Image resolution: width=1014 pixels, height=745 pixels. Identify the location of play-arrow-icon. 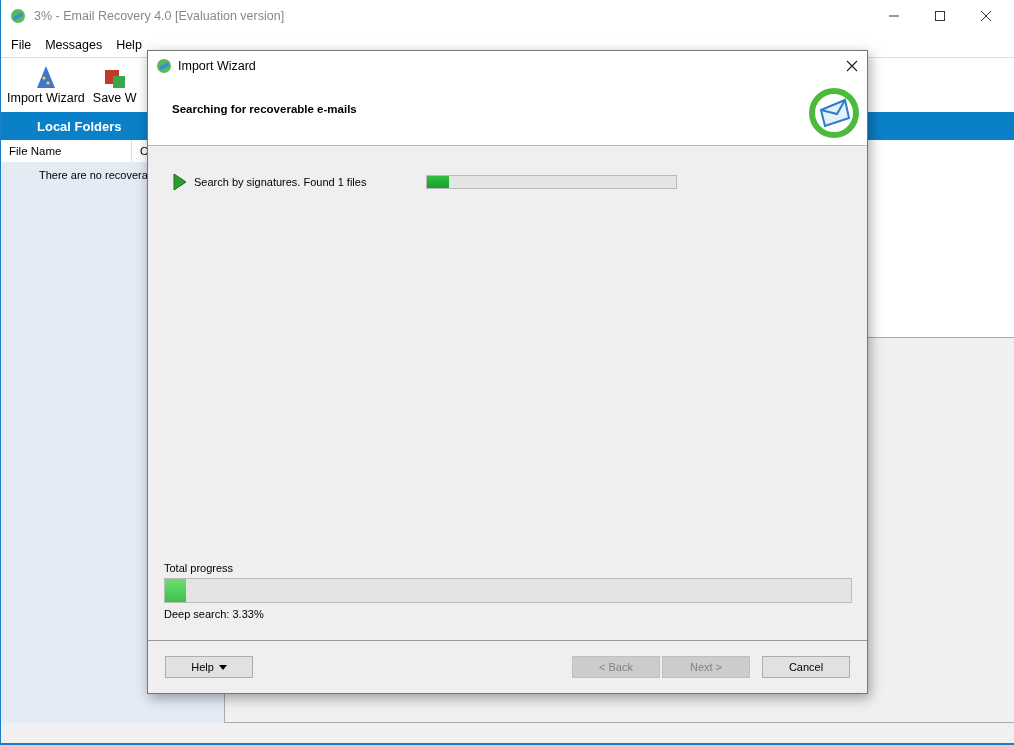
(180, 182).